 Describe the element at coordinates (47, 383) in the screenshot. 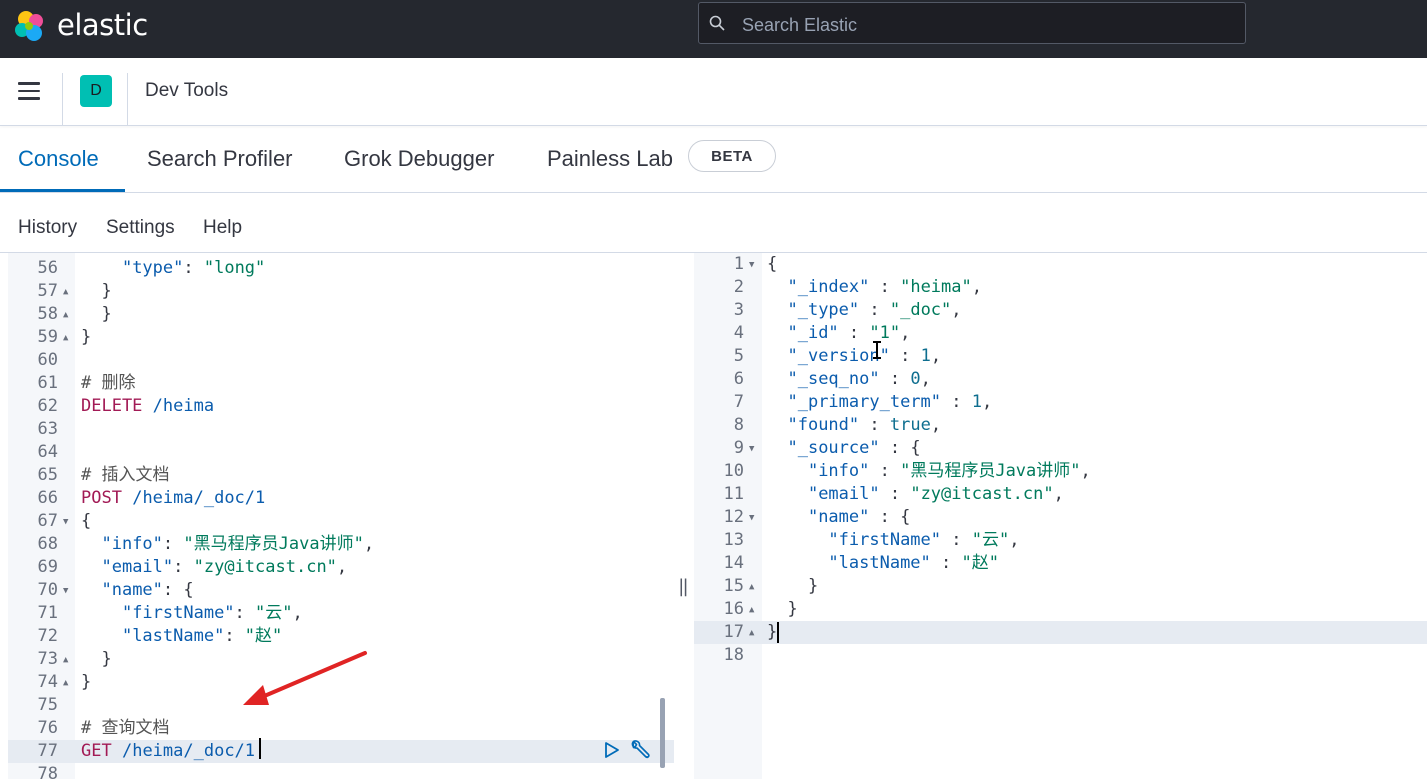

I see `line-number: 61` at that location.